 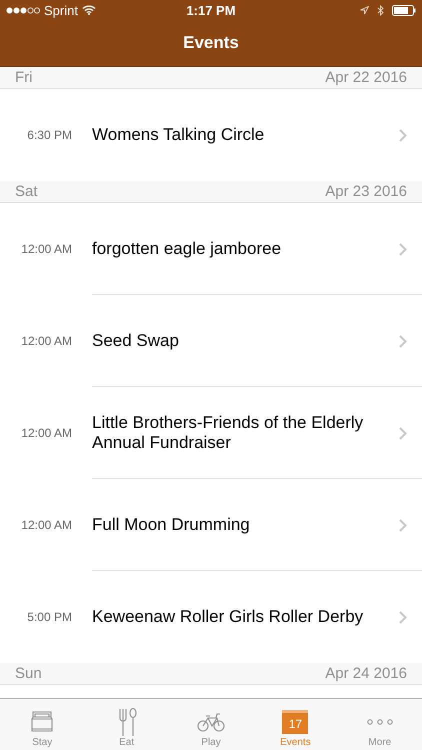 What do you see at coordinates (211, 722) in the screenshot?
I see `bicycle-icon` at bounding box center [211, 722].